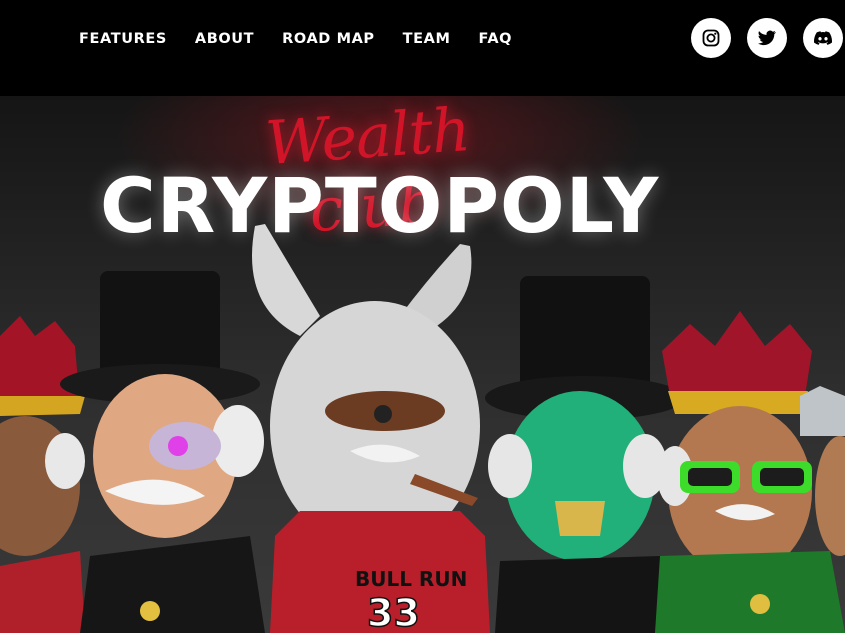  I want to click on discord-button, so click(823, 38).